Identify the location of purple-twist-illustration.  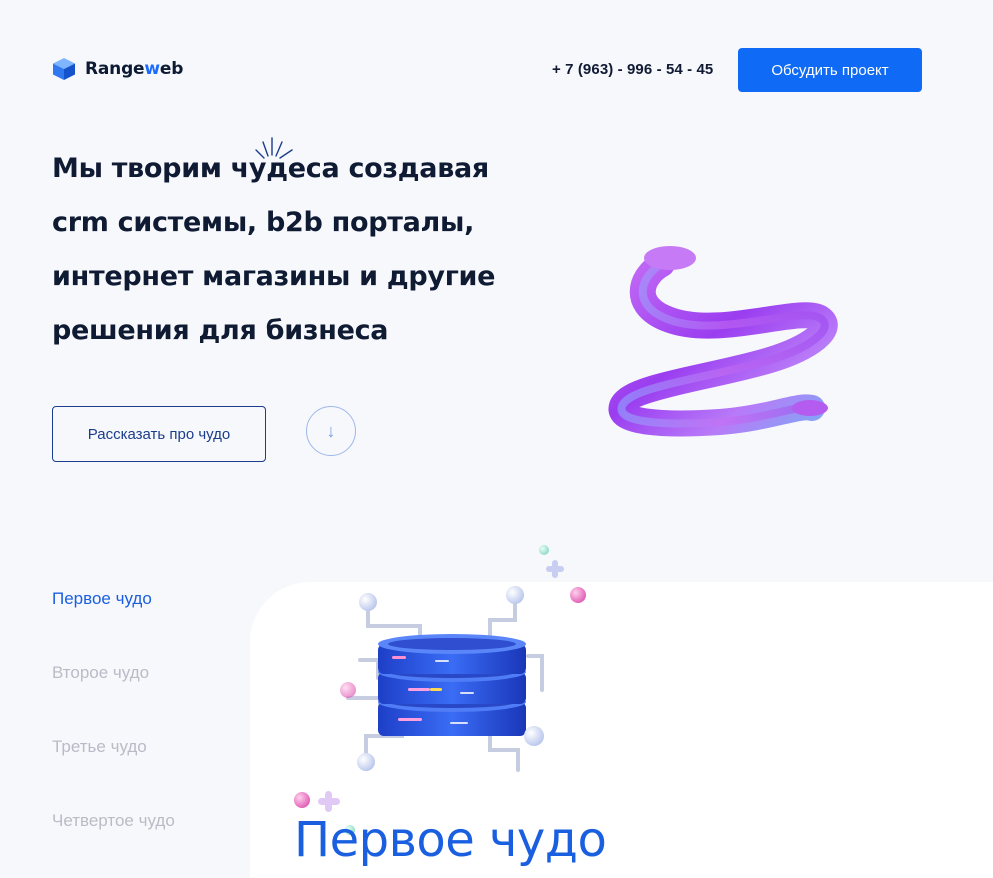
(723, 341).